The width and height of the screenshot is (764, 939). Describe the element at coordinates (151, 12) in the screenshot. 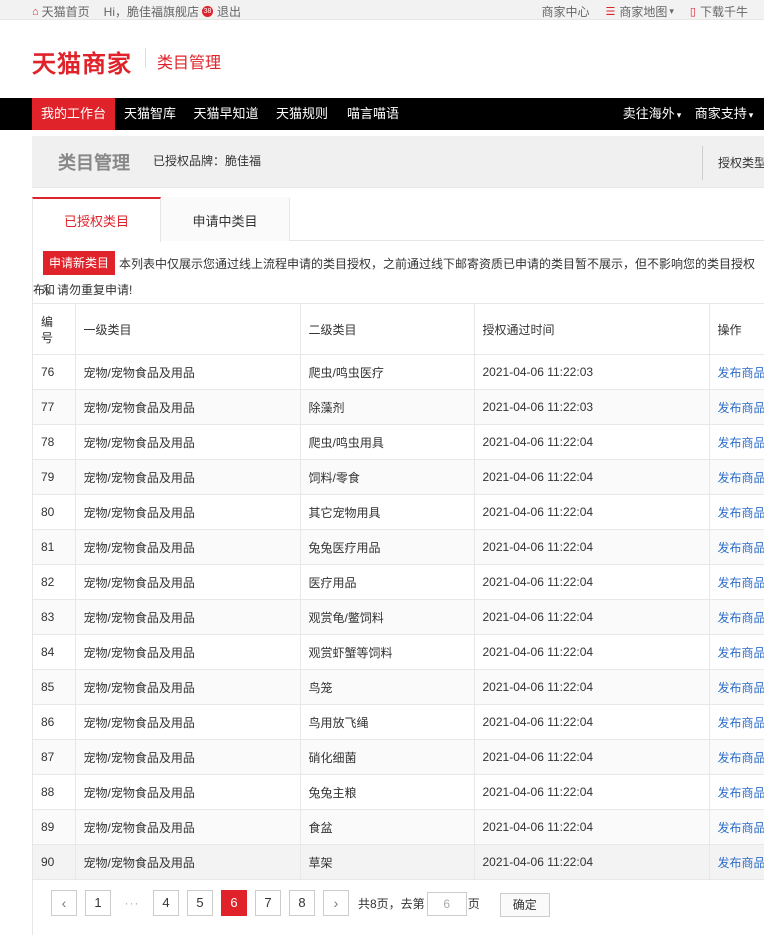

I see `greeting: Hi，脆佳福旗舰店` at that location.